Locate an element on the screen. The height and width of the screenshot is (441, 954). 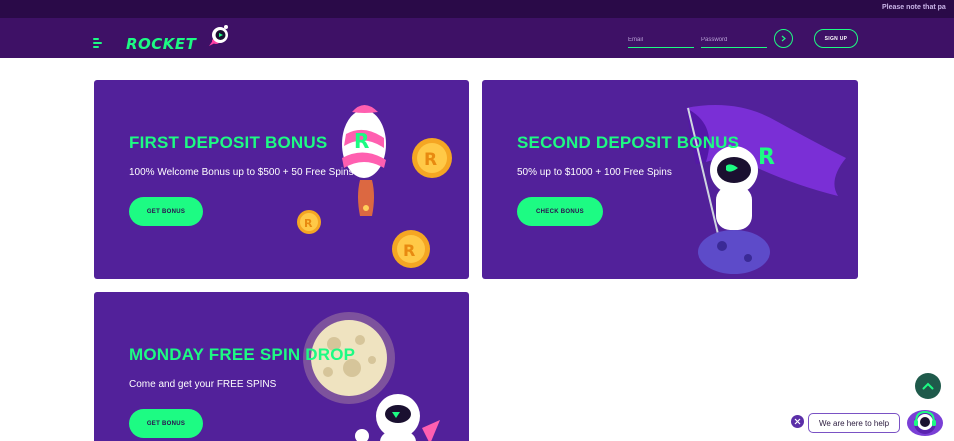
close-icon is located at coordinates (797, 421).